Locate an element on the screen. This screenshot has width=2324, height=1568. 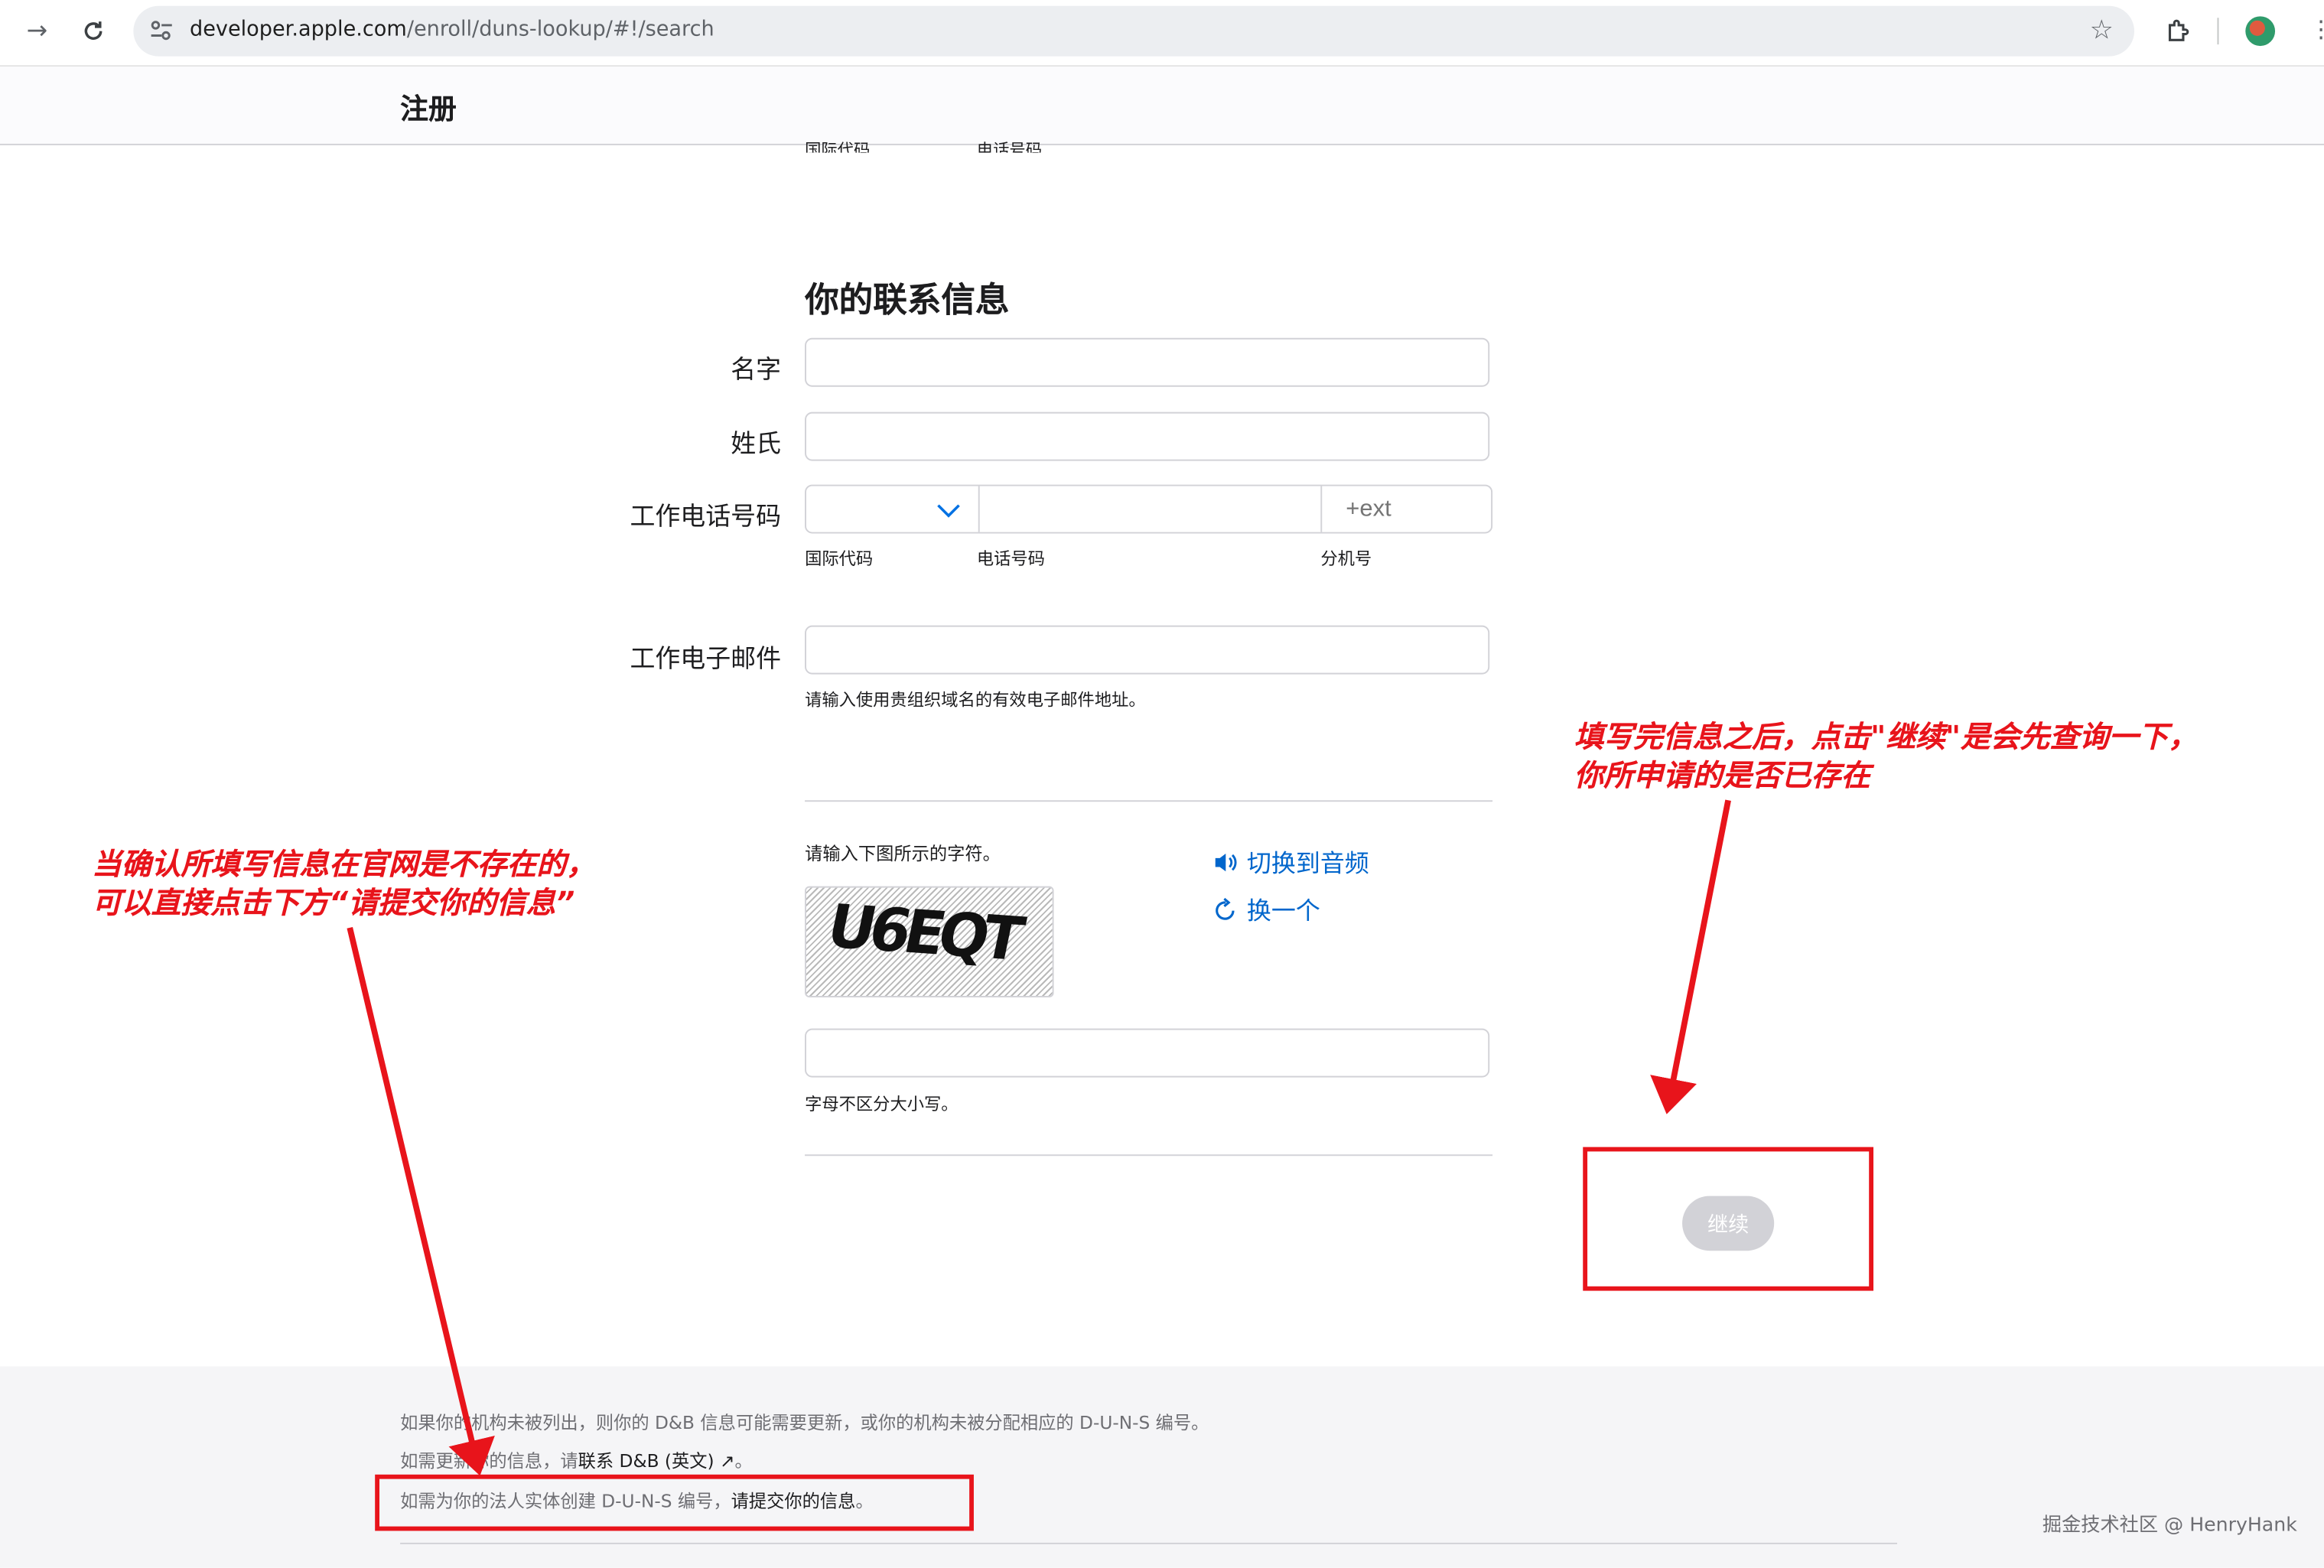
left-arrow is located at coordinates (421, 1201).